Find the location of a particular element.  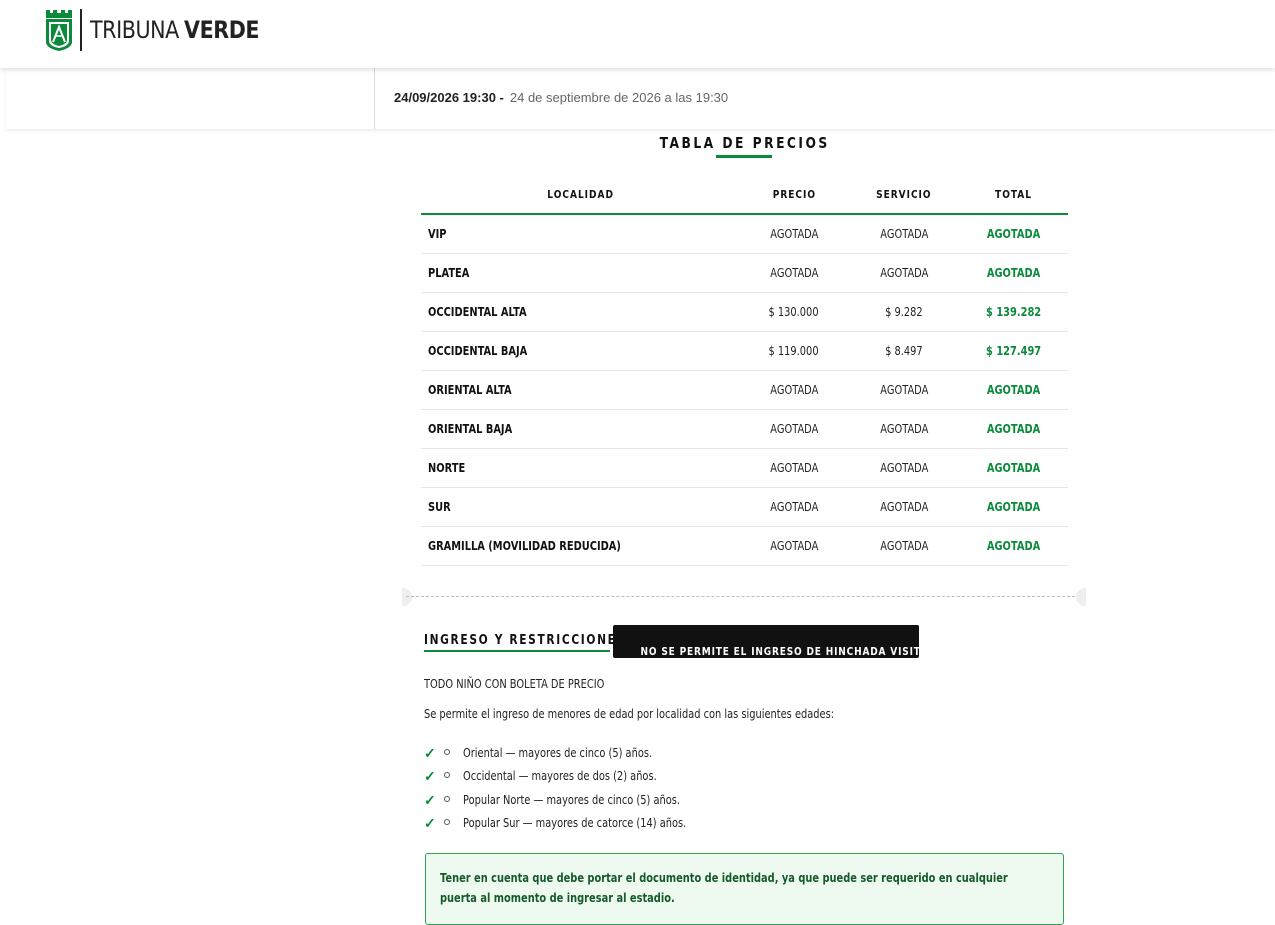

table-row: ORIENTAL ALTA AGOTADA AGOTADA AGOTADA is located at coordinates (744, 390).